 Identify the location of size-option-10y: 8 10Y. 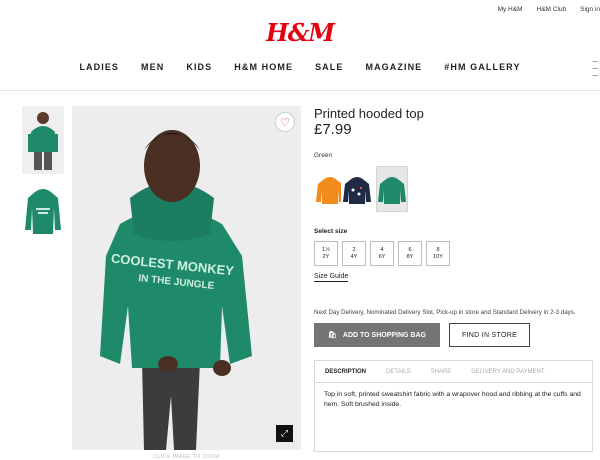
(438, 253).